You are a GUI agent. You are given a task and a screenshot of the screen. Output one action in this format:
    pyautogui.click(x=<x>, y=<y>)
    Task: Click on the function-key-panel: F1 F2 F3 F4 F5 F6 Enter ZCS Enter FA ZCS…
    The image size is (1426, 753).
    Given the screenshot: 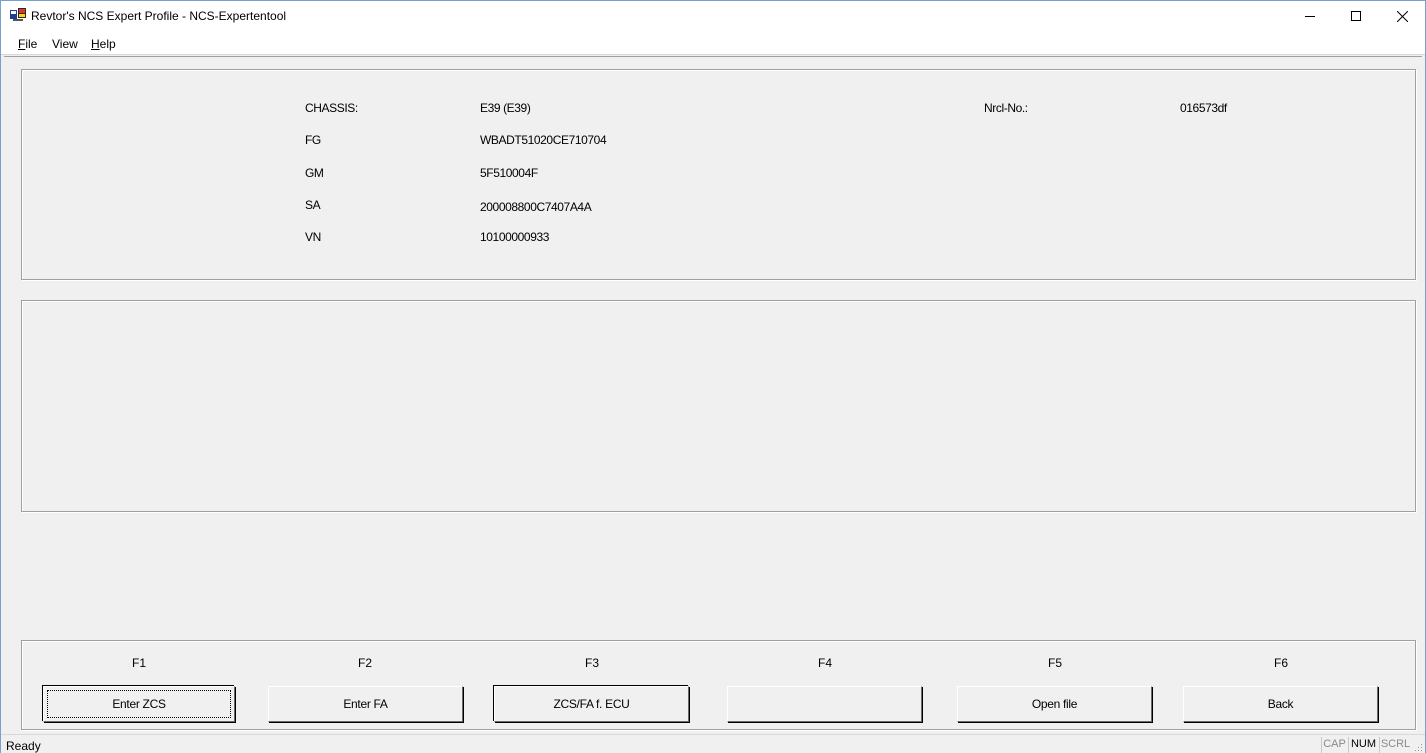 What is the action you would take?
    pyautogui.click(x=718, y=685)
    